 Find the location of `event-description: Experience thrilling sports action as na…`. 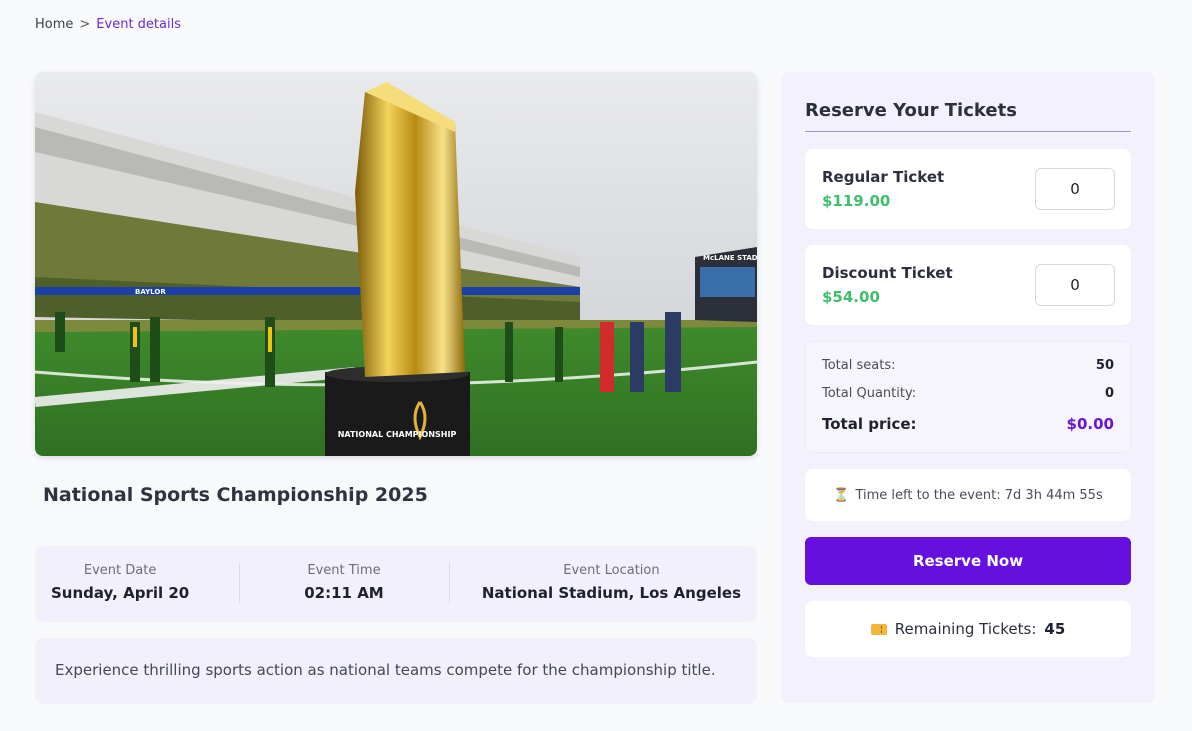

event-description: Experience thrilling sports action as na… is located at coordinates (396, 671).